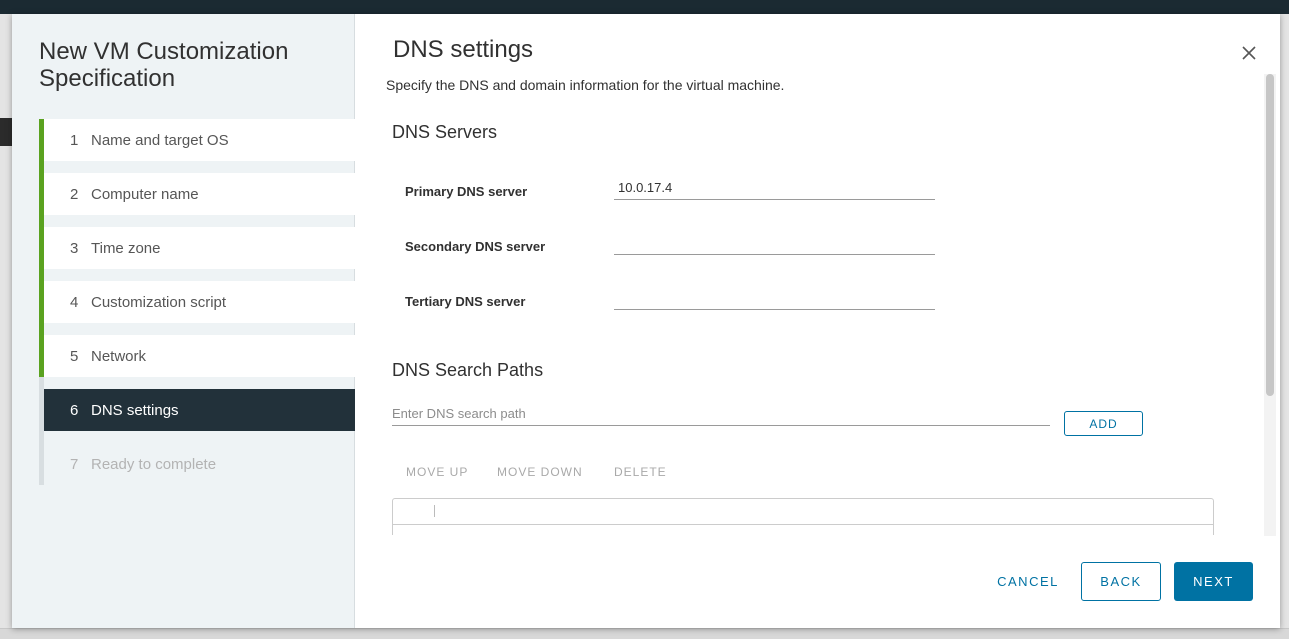 This screenshot has height=639, width=1289. Describe the element at coordinates (540, 472) in the screenshot. I see `move-down-button: MOVE DOWN` at that location.